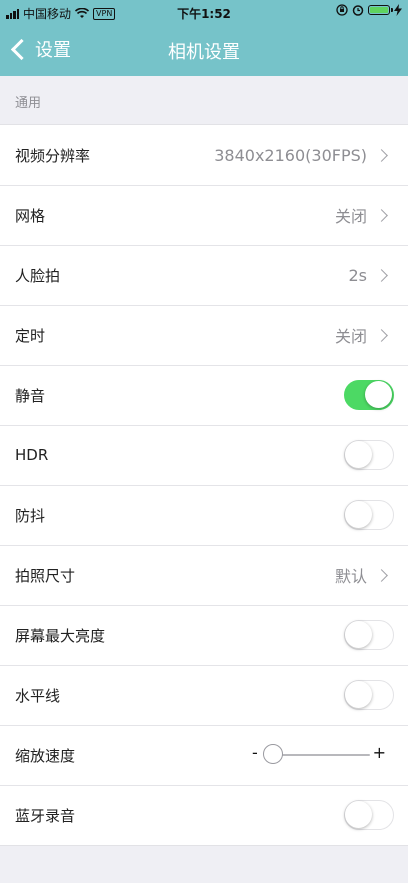 The width and height of the screenshot is (408, 883). Describe the element at coordinates (30, 395) in the screenshot. I see `row-label: 静音` at that location.